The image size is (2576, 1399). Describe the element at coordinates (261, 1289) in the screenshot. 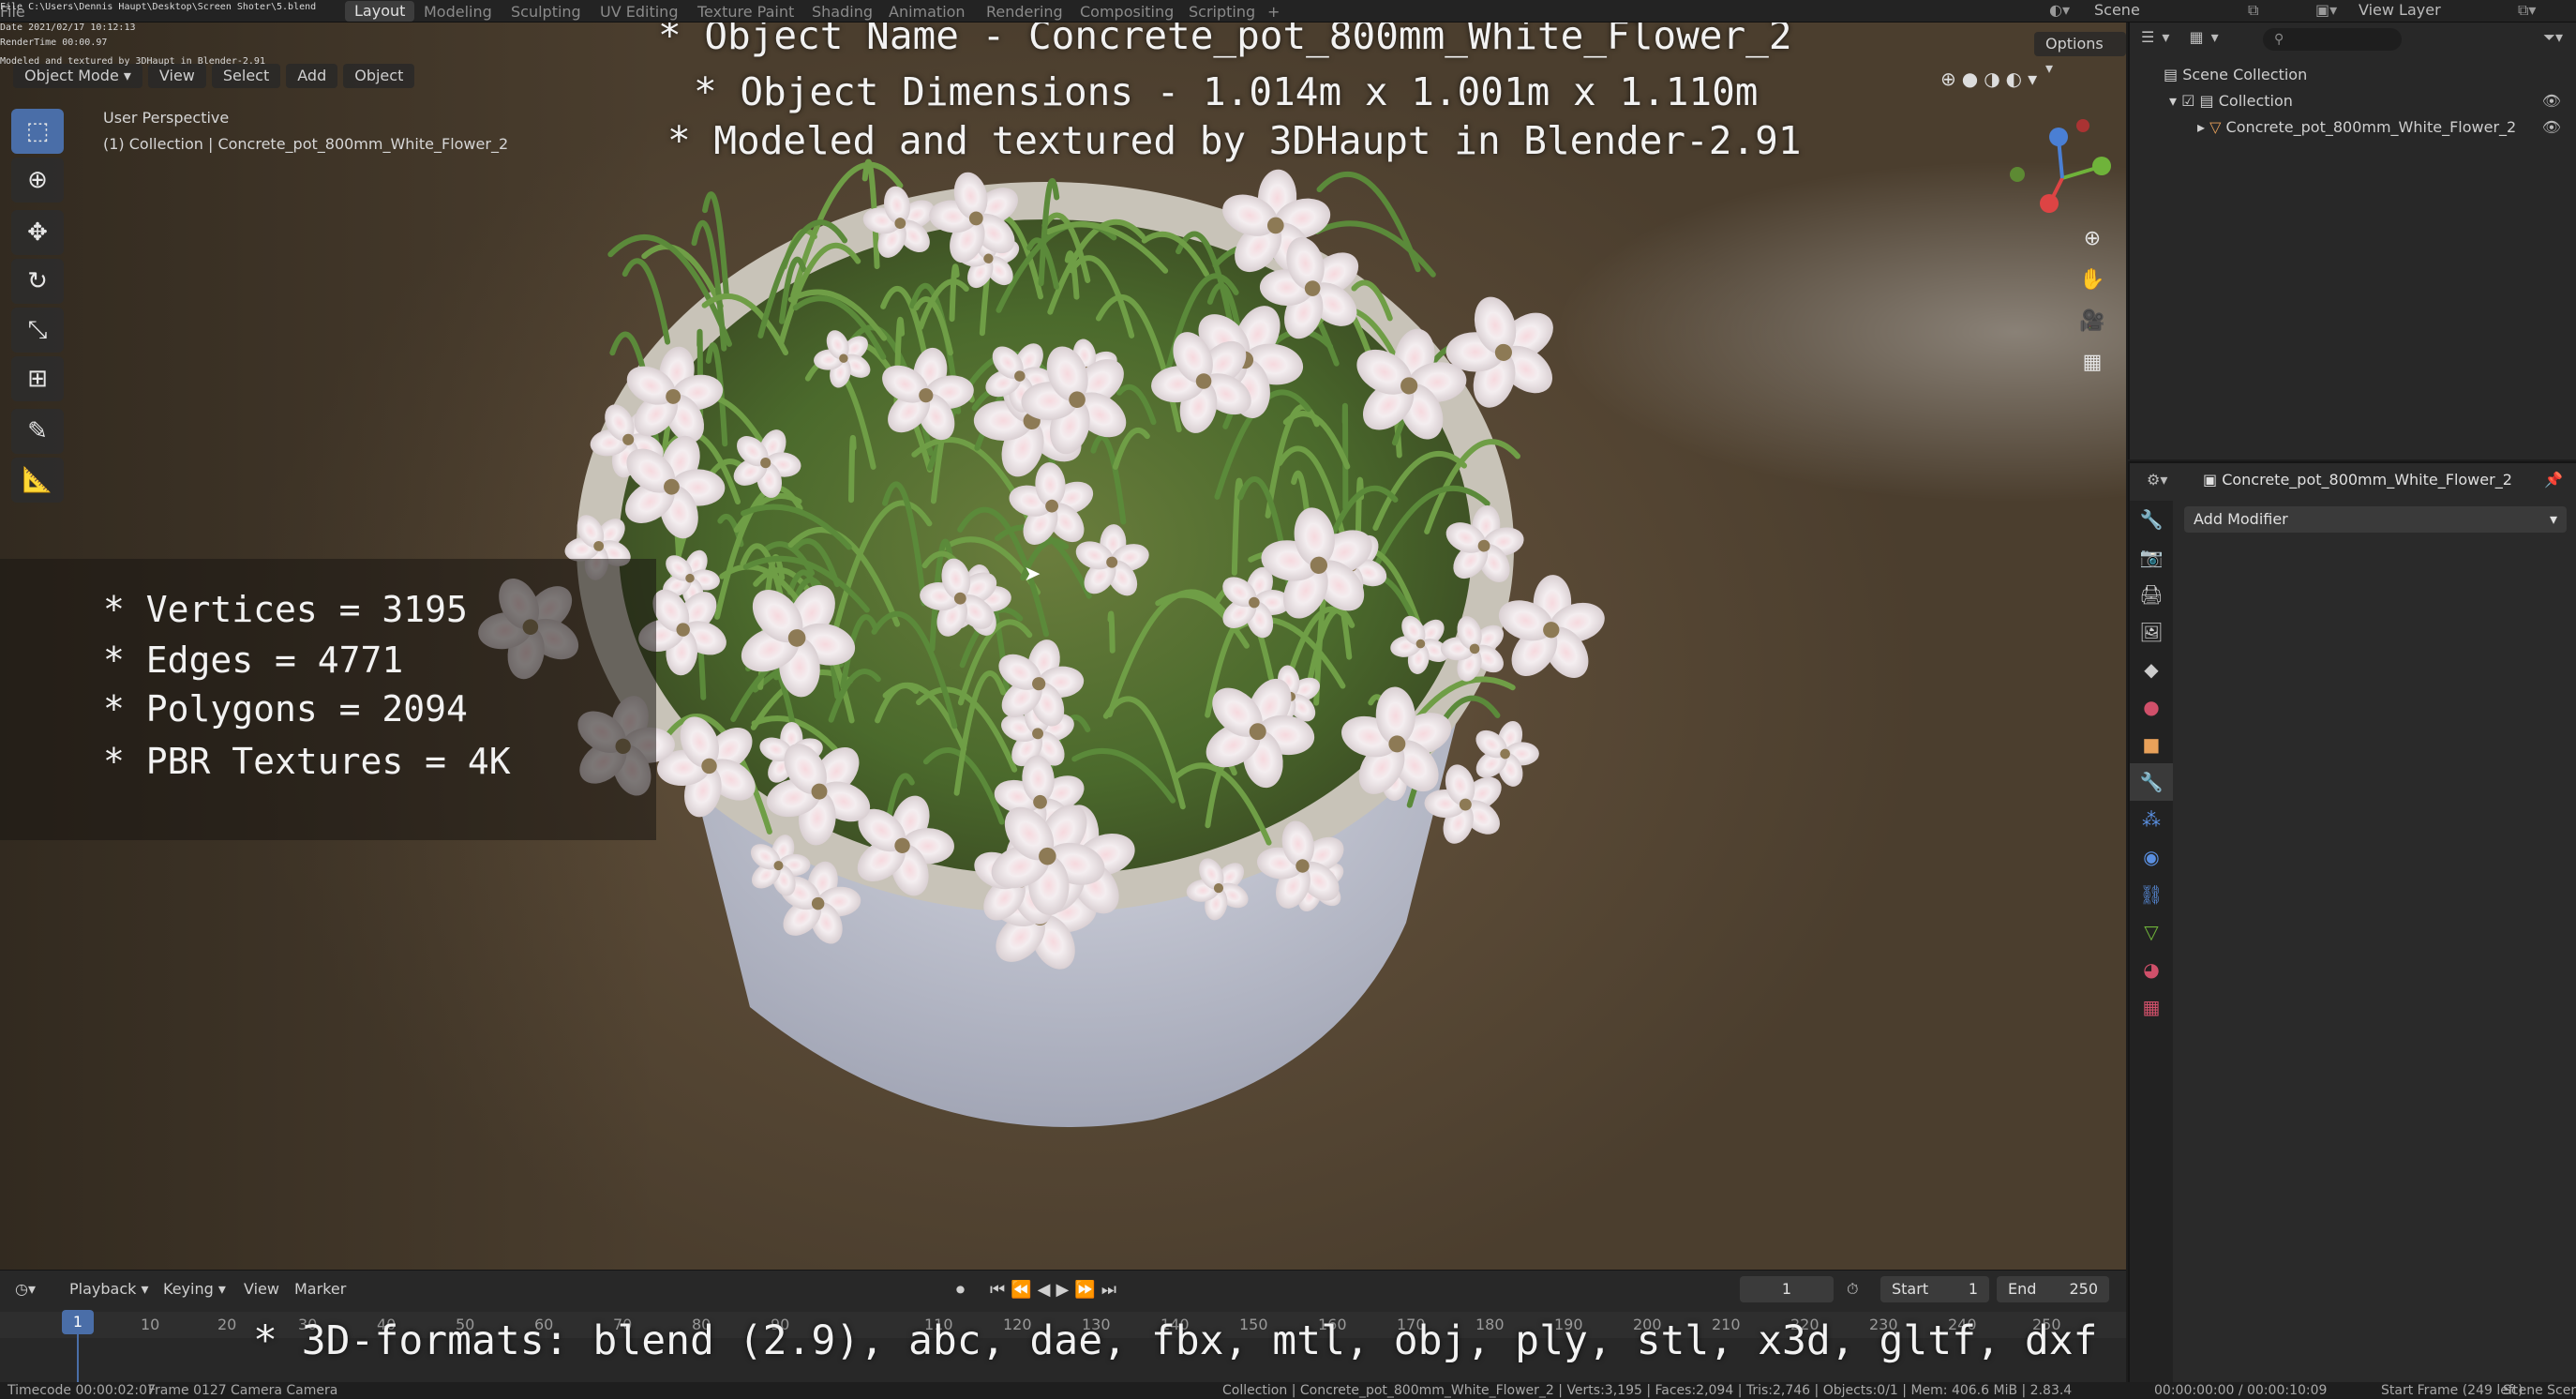

I see `timeline-view-menu: View` at that location.